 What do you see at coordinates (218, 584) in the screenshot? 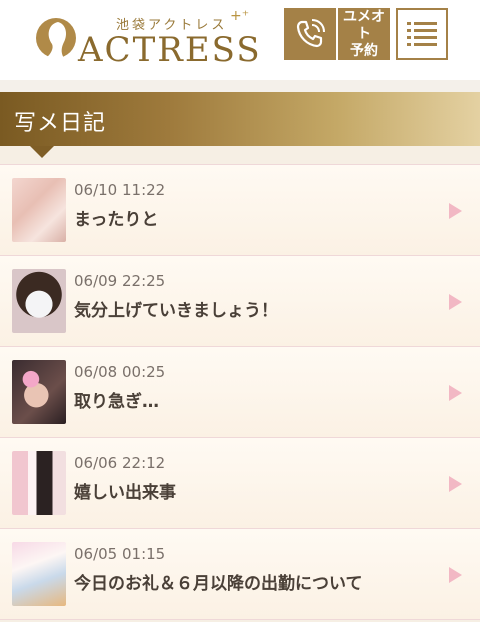
I see `diary-title: 今日のお礼＆６月以降の出勤について` at bounding box center [218, 584].